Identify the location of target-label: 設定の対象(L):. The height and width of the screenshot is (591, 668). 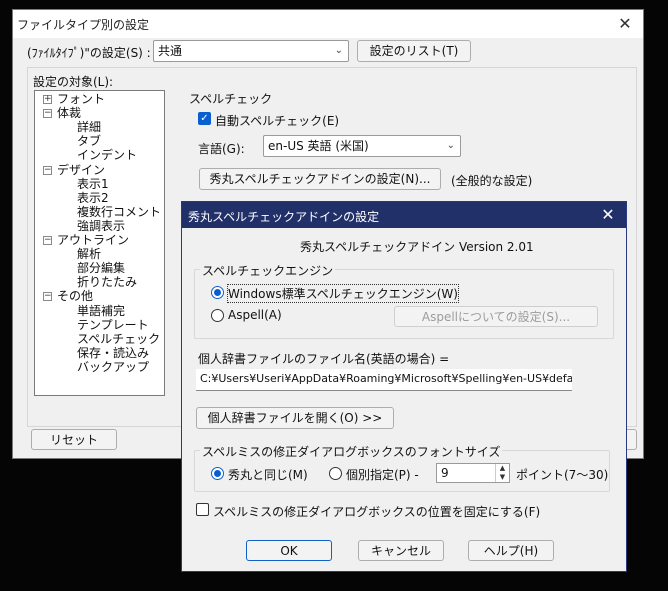
(73, 82).